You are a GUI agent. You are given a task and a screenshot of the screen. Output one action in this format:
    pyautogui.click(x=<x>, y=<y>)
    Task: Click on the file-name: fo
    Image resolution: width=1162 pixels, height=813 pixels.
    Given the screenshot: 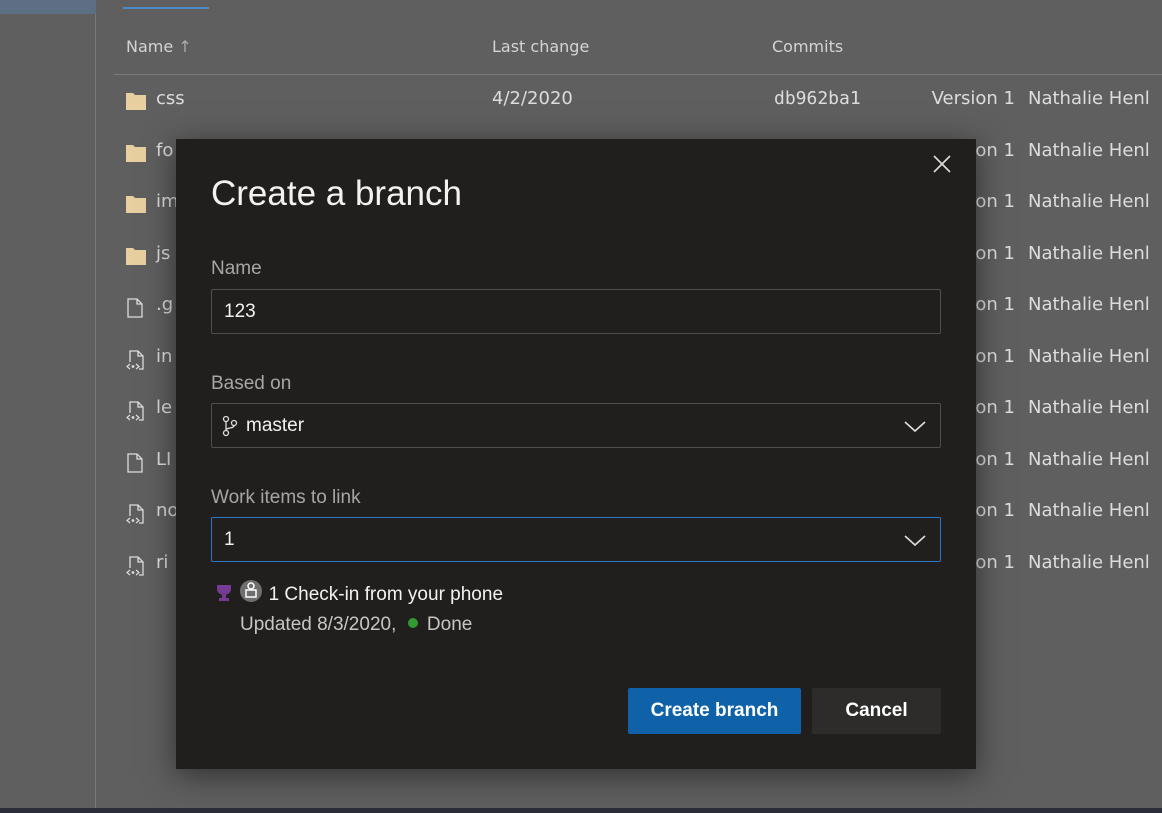 What is the action you would take?
    pyautogui.click(x=164, y=150)
    